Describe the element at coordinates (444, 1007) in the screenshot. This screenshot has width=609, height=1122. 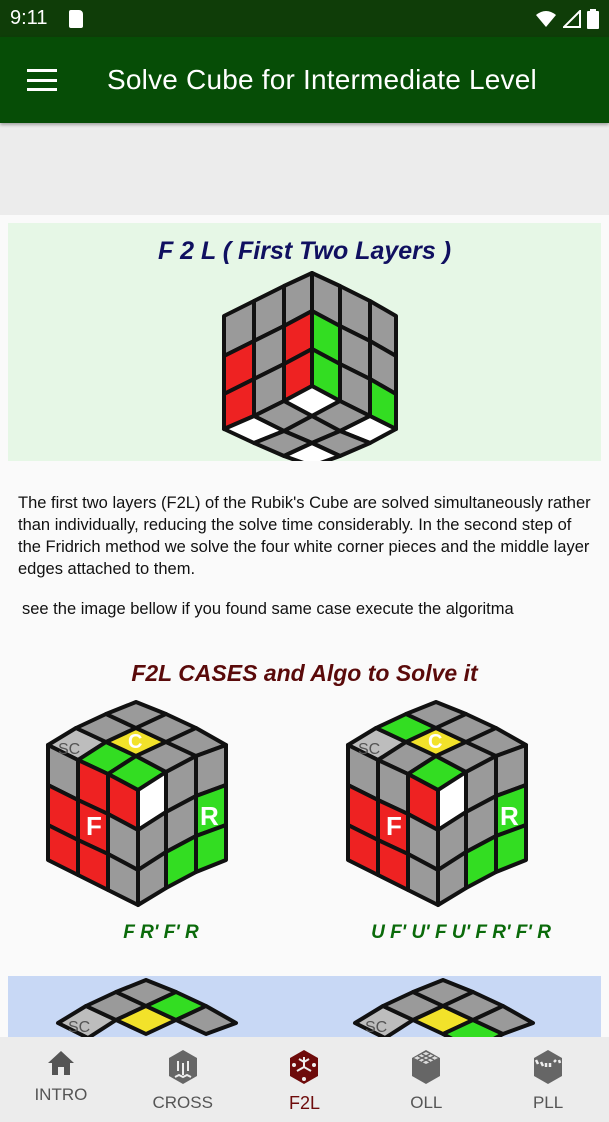
I see `case-4-cube-image: SC` at that location.